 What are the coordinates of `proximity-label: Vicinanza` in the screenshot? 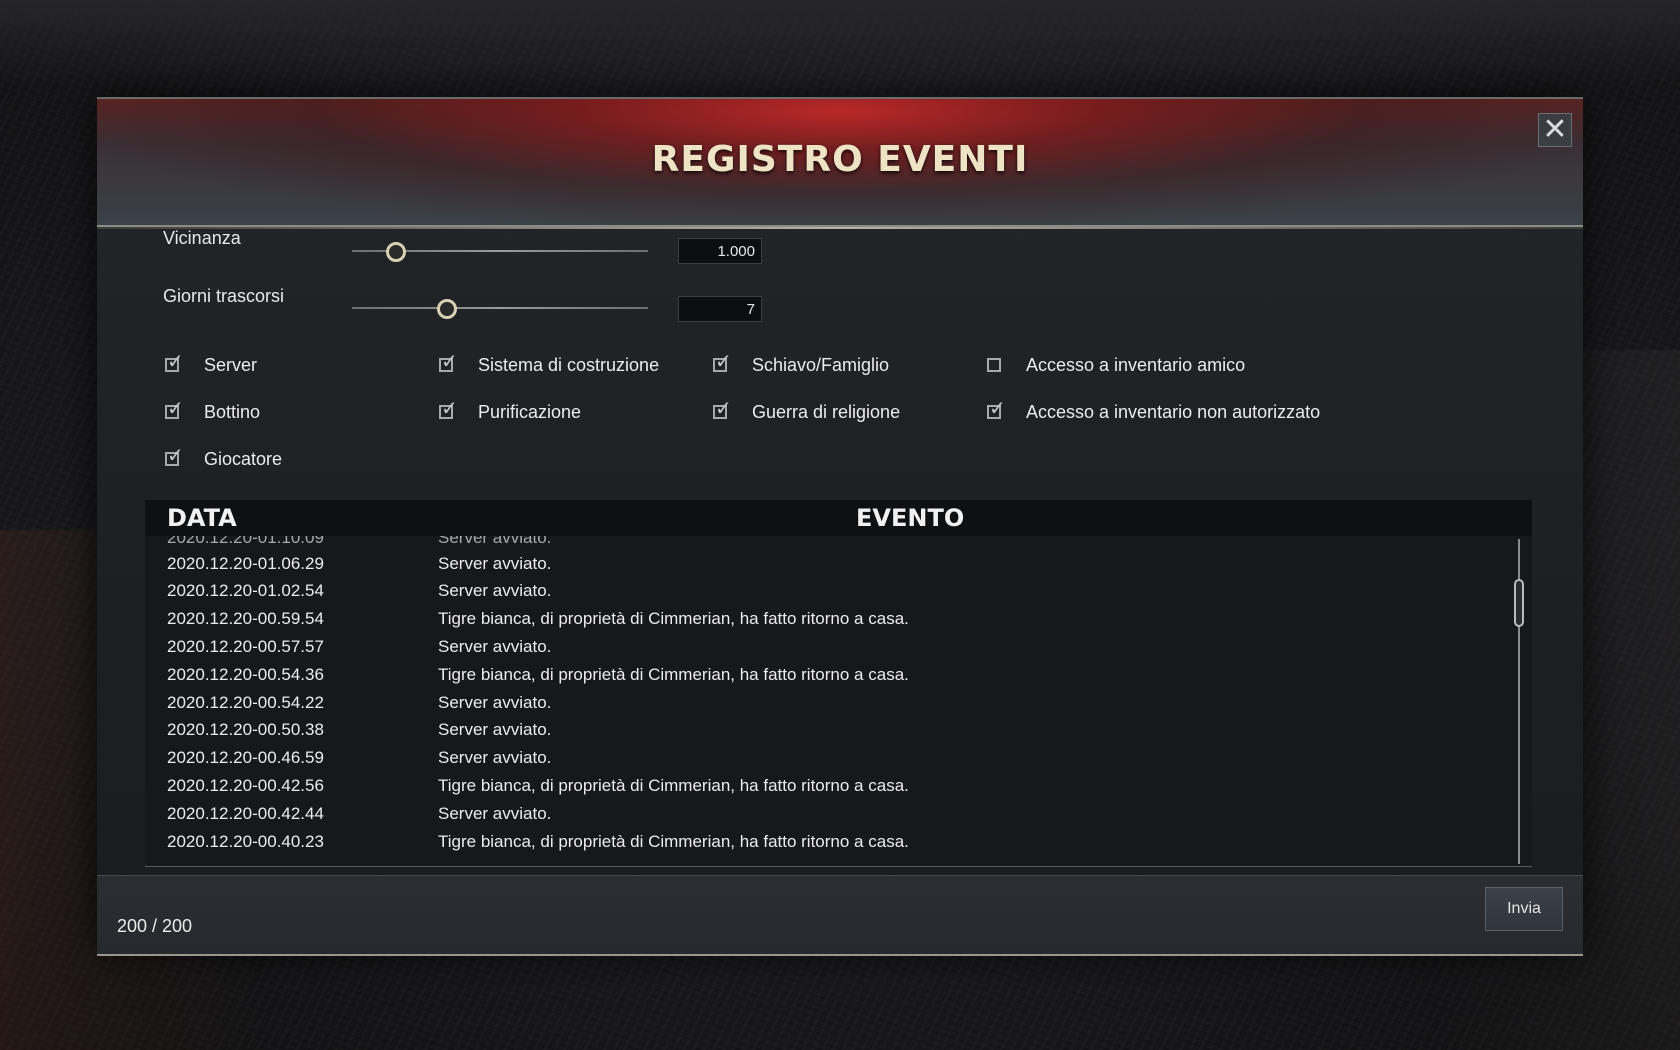 It's located at (202, 238).